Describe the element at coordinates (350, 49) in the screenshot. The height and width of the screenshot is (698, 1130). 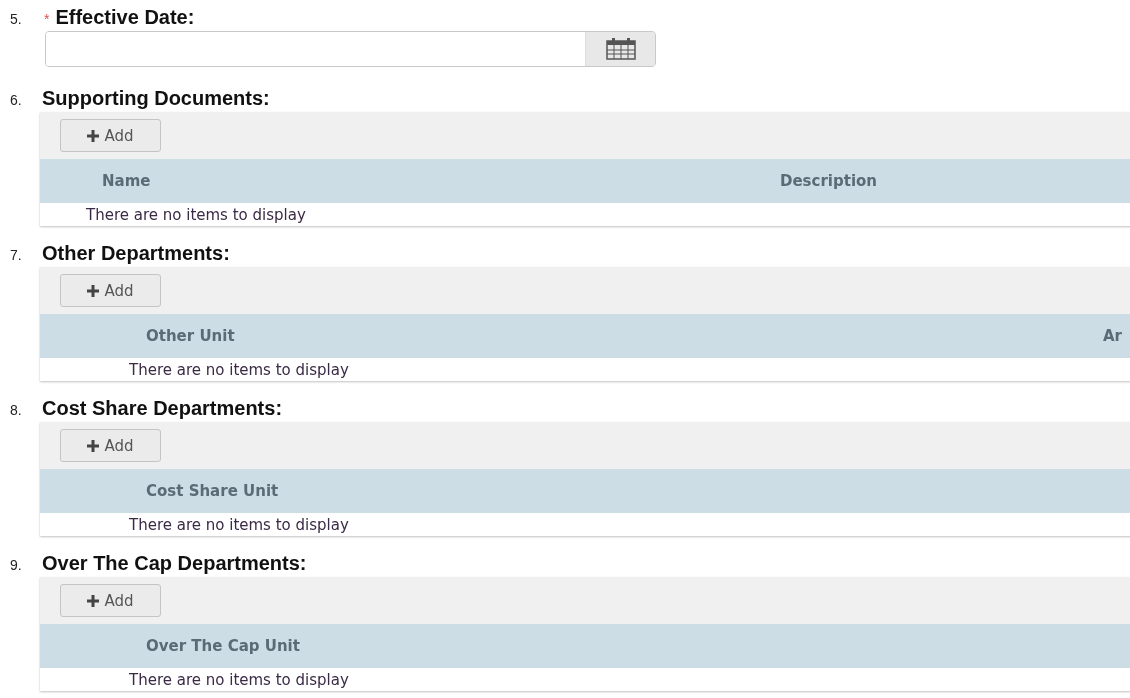
I see `date-field` at that location.